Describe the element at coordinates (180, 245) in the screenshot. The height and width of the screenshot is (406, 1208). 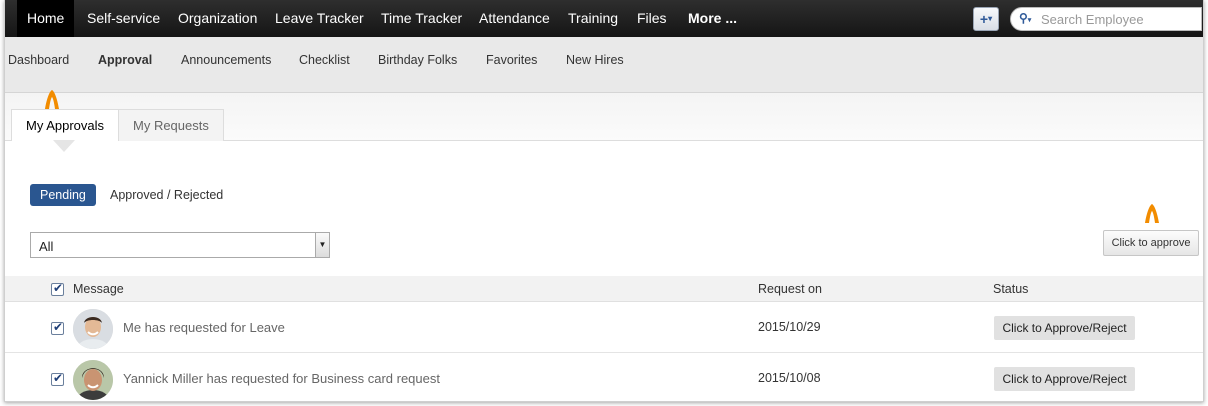
I see `type-select: All ▼` at that location.